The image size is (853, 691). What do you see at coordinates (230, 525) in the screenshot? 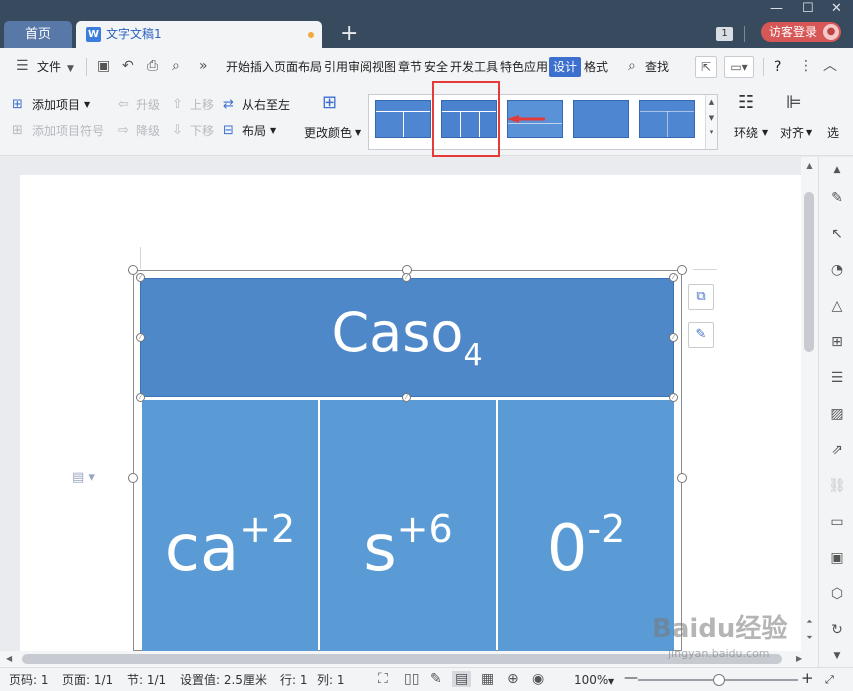
I see `diagram-box-1: ca+2` at bounding box center [230, 525].